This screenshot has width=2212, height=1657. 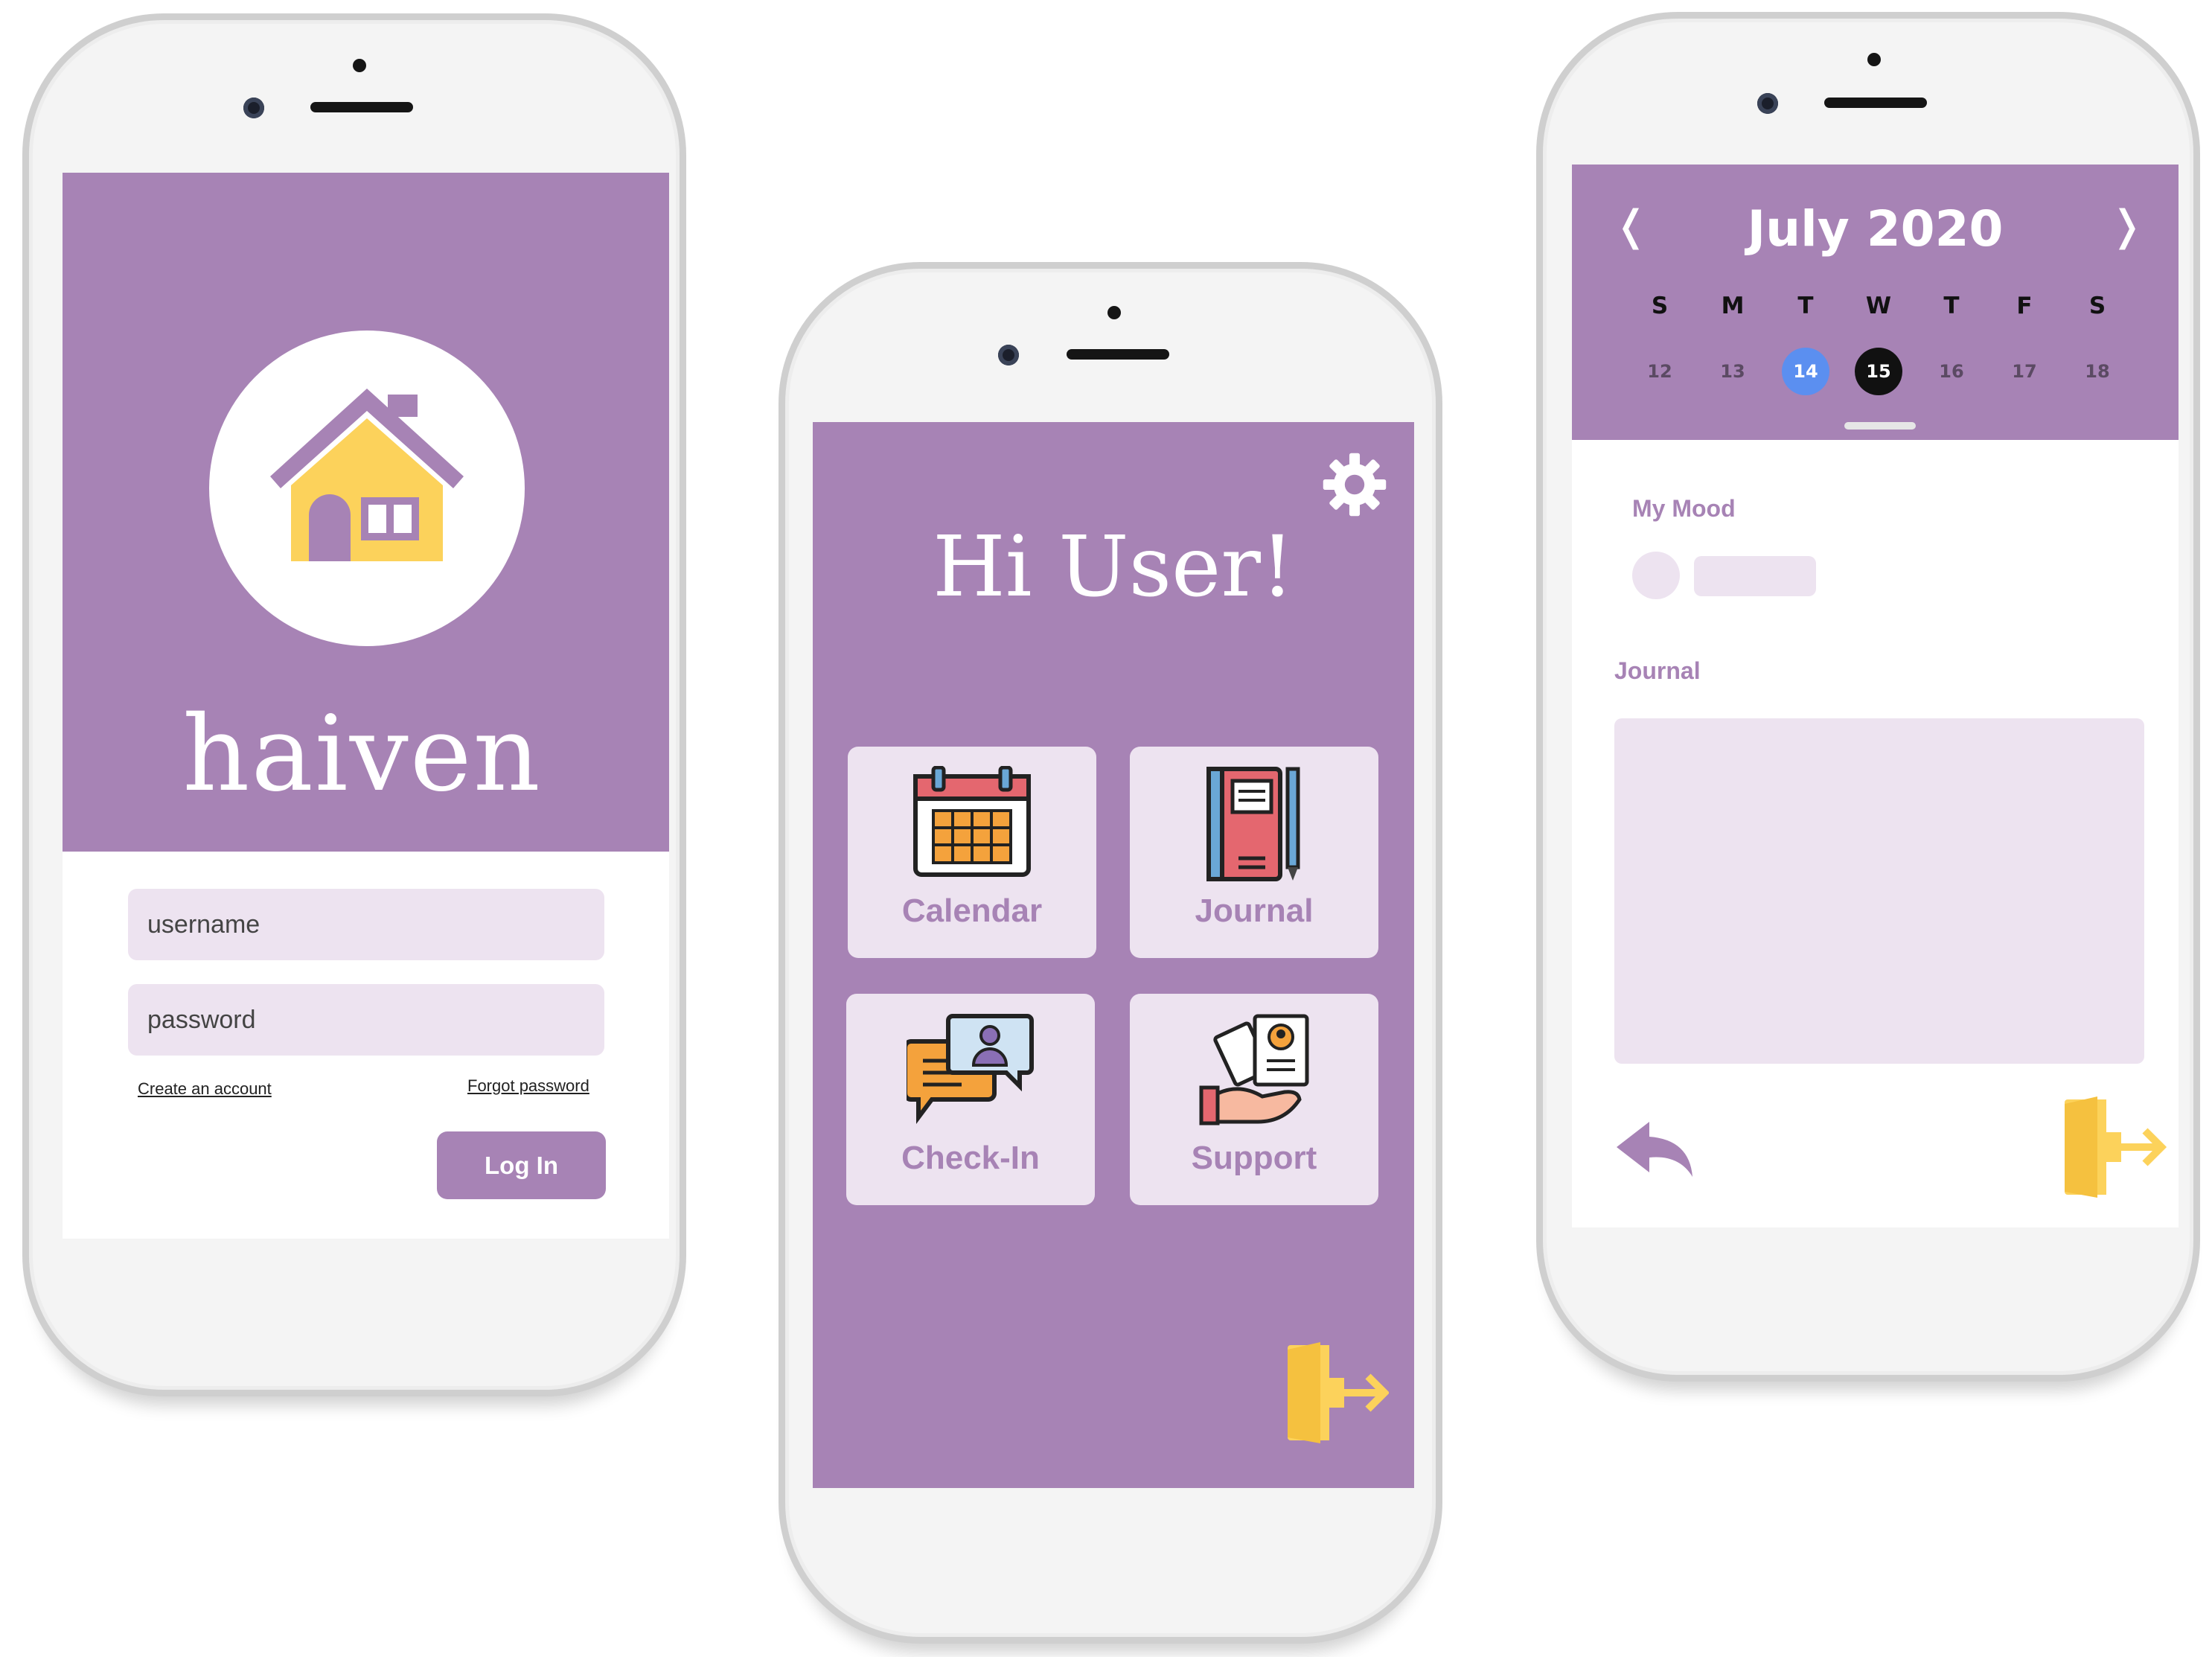 What do you see at coordinates (366, 1020) in the screenshot?
I see `password-field: password` at bounding box center [366, 1020].